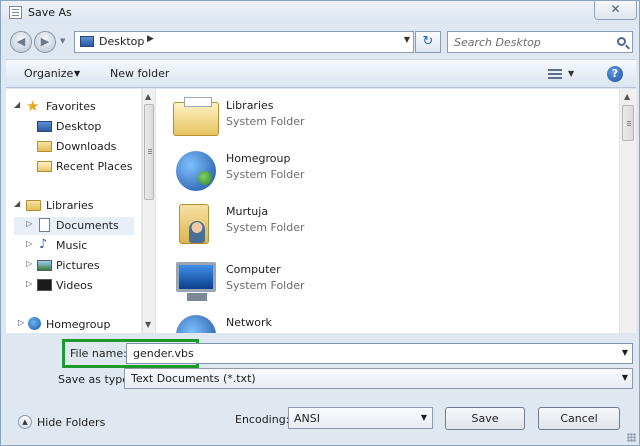 This screenshot has height=446, width=640. I want to click on pictures-icon, so click(44, 265).